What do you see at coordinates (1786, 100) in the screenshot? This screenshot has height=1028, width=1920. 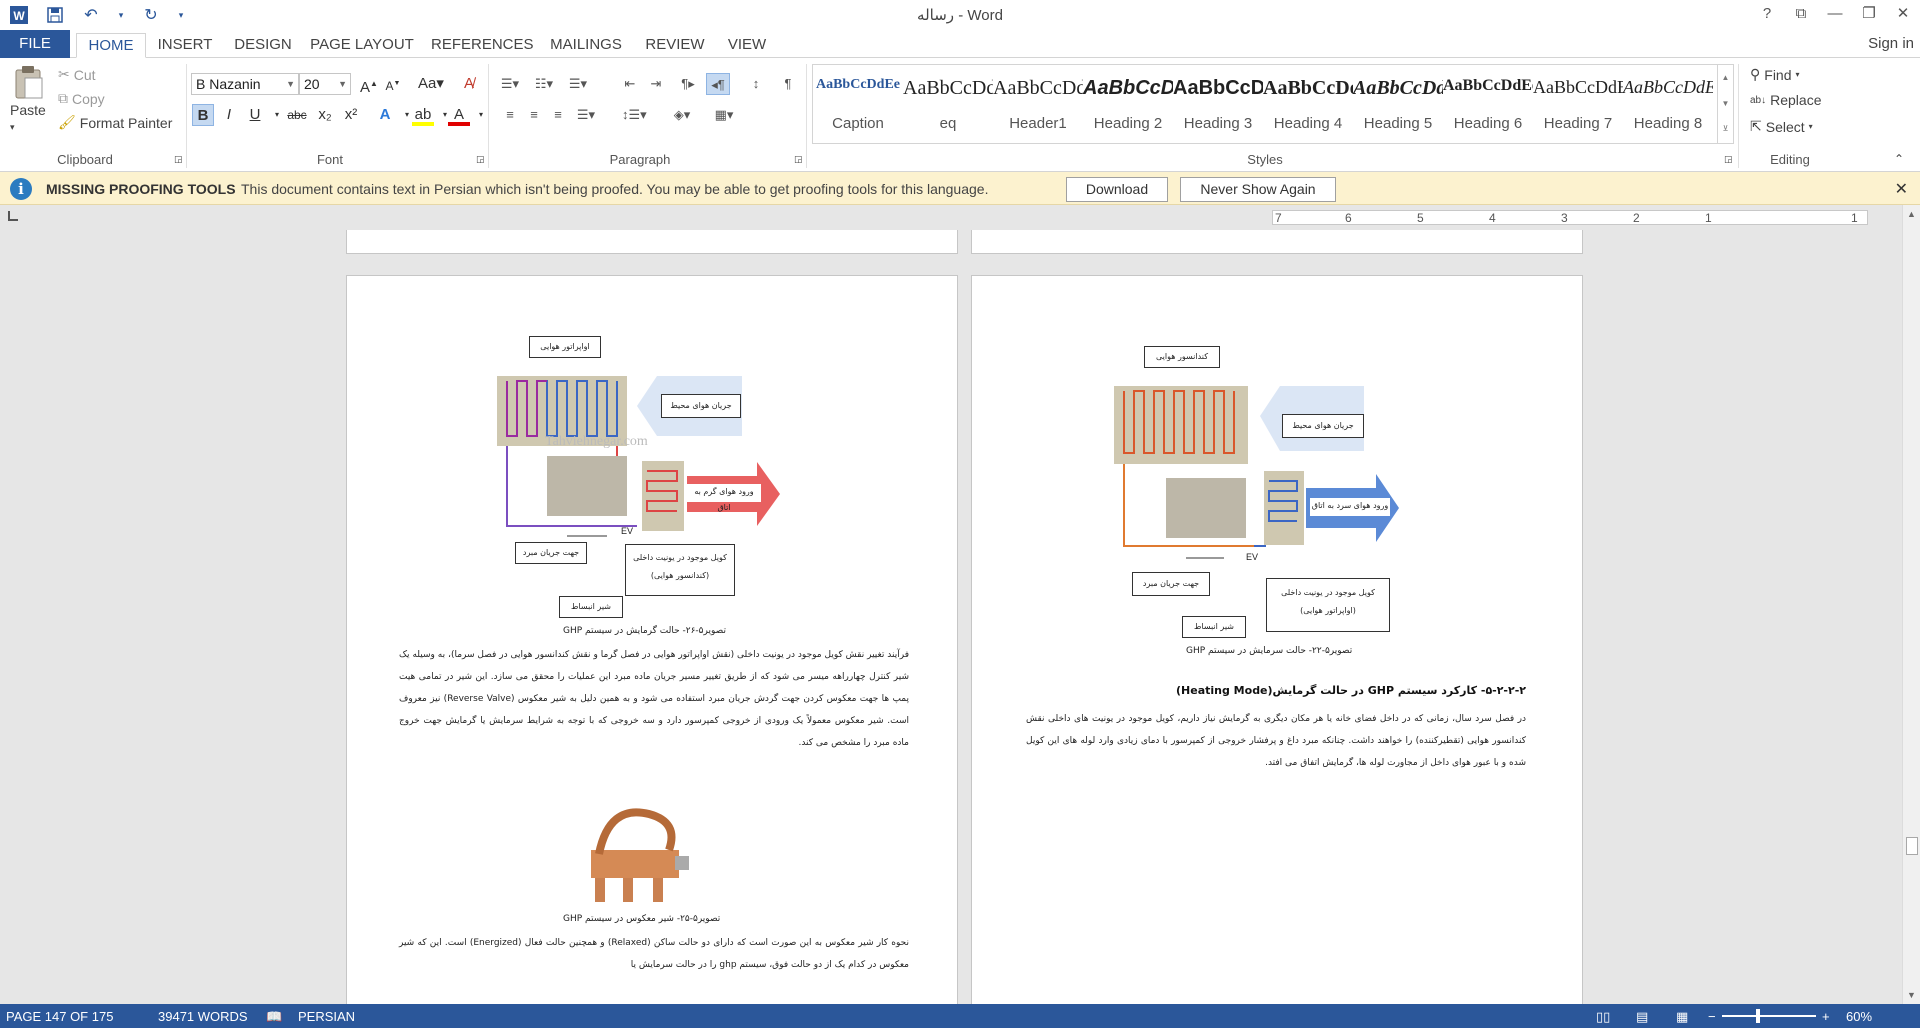 I see `replace-button: ab↓ Replace` at bounding box center [1786, 100].